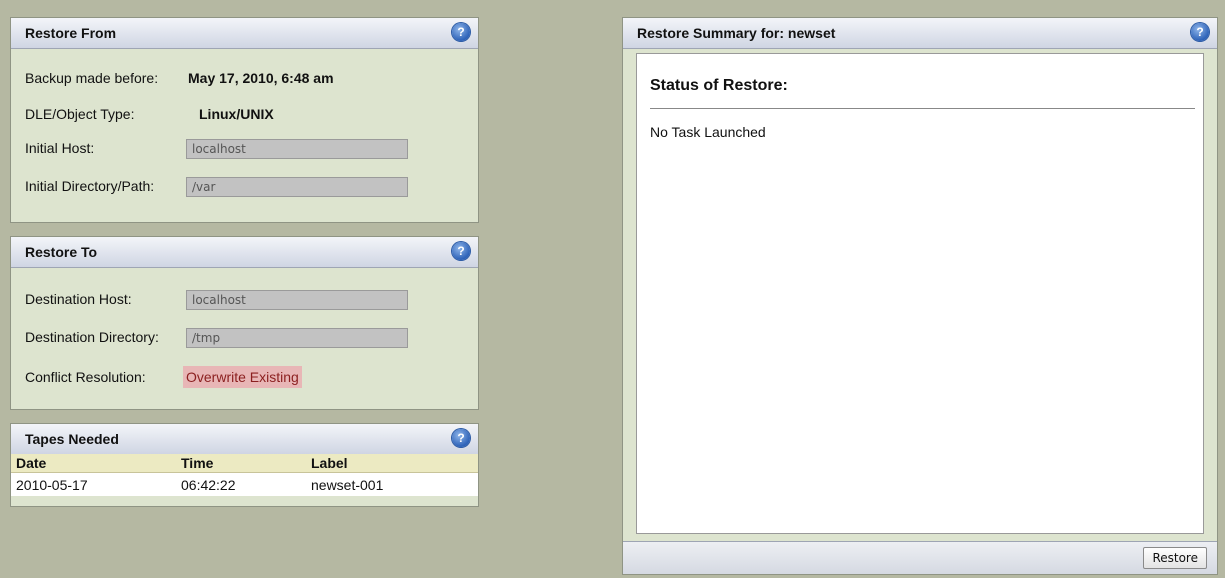 This screenshot has width=1225, height=578. Describe the element at coordinates (297, 187) in the screenshot. I see `initial-path-field: /var` at that location.